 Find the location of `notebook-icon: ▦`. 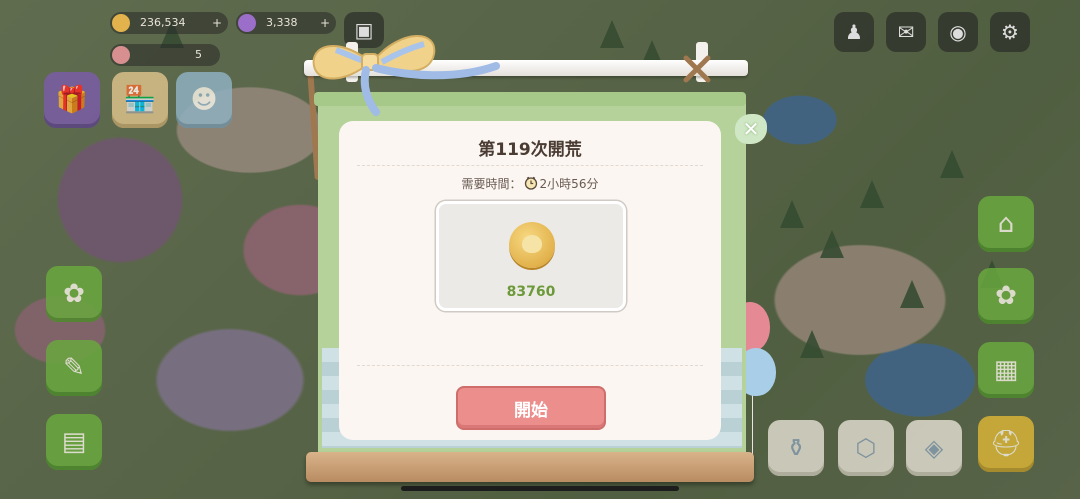

notebook-icon: ▦ is located at coordinates (1006, 370).